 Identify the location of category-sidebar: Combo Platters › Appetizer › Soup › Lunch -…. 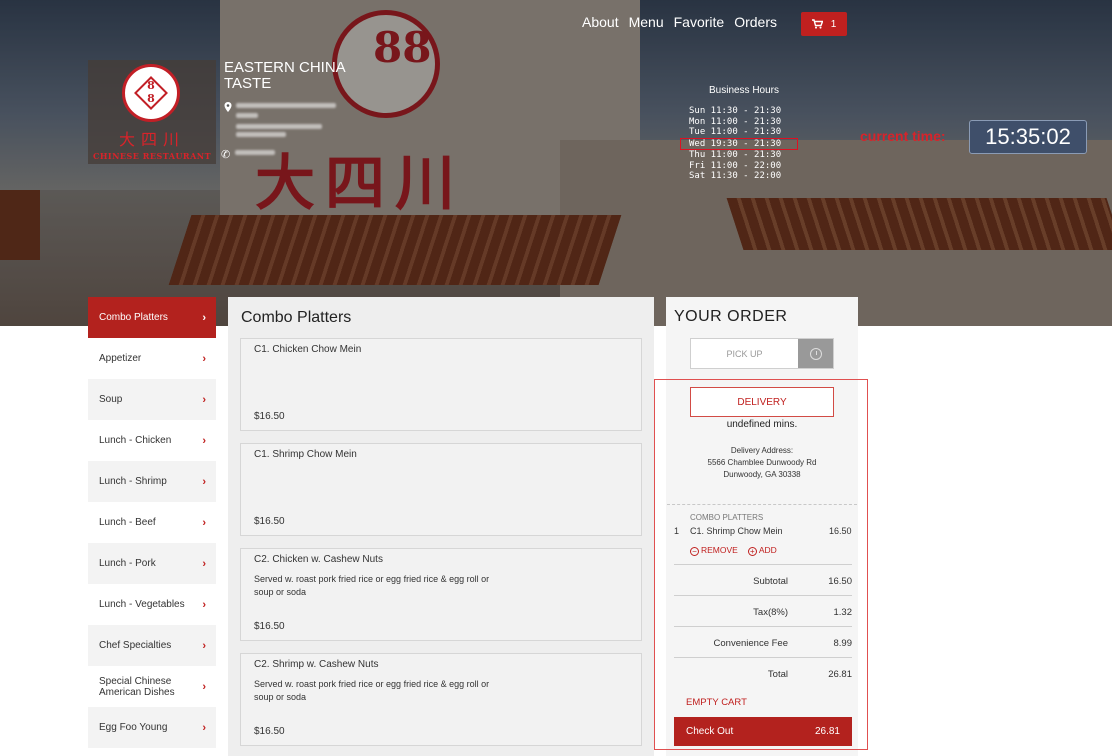
(152, 522).